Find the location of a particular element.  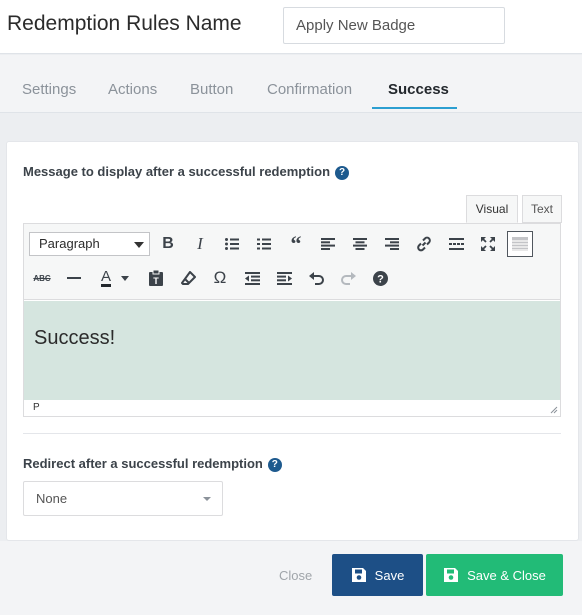

active-tab-indicator is located at coordinates (414, 108).